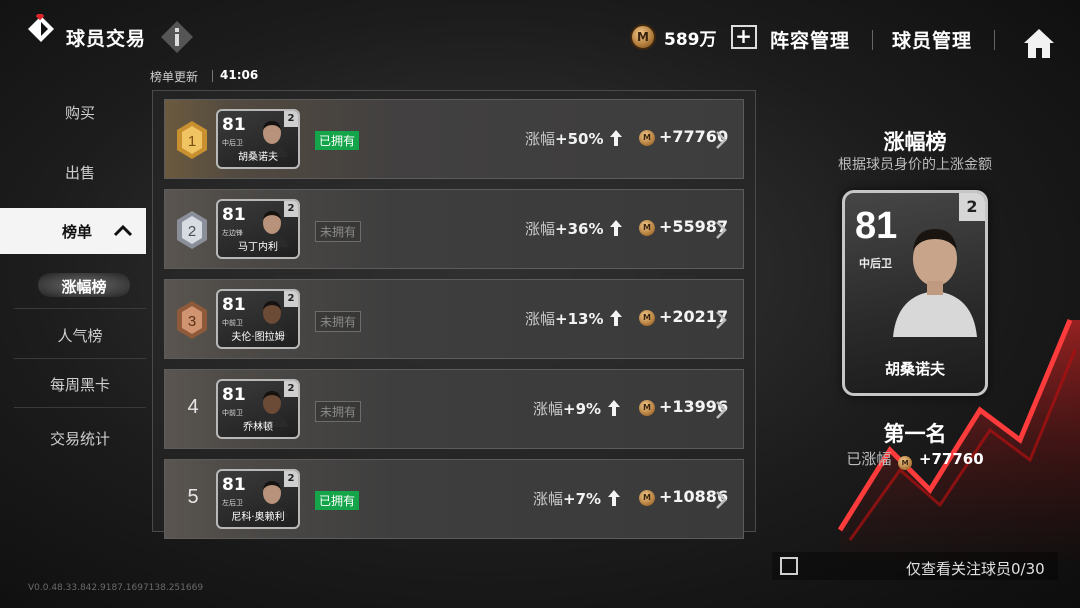  What do you see at coordinates (810, 39) in the screenshot?
I see `nav-lineup-management: 阵容管理` at bounding box center [810, 39].